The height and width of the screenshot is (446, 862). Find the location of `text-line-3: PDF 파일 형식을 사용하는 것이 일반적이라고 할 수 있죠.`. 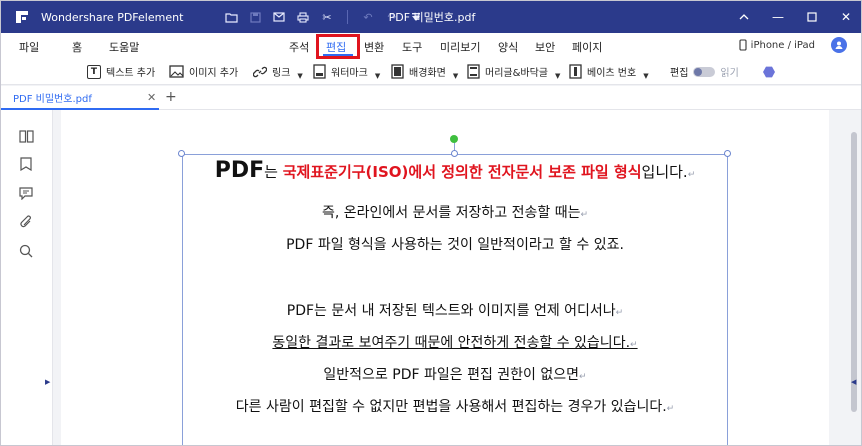

text-line-3: PDF 파일 형식을 사용하는 것이 일반적이라고 할 수 있죠. is located at coordinates (455, 244).